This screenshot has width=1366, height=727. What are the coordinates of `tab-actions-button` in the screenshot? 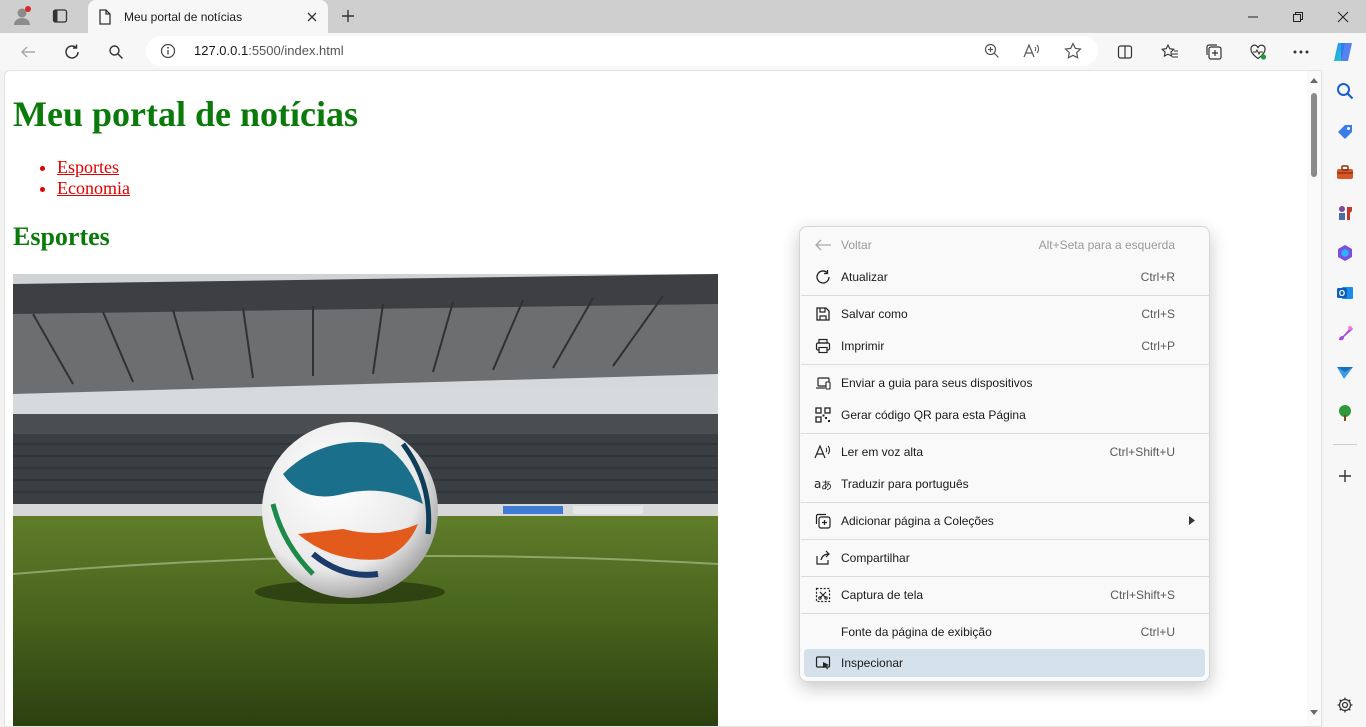 It's located at (60, 16).